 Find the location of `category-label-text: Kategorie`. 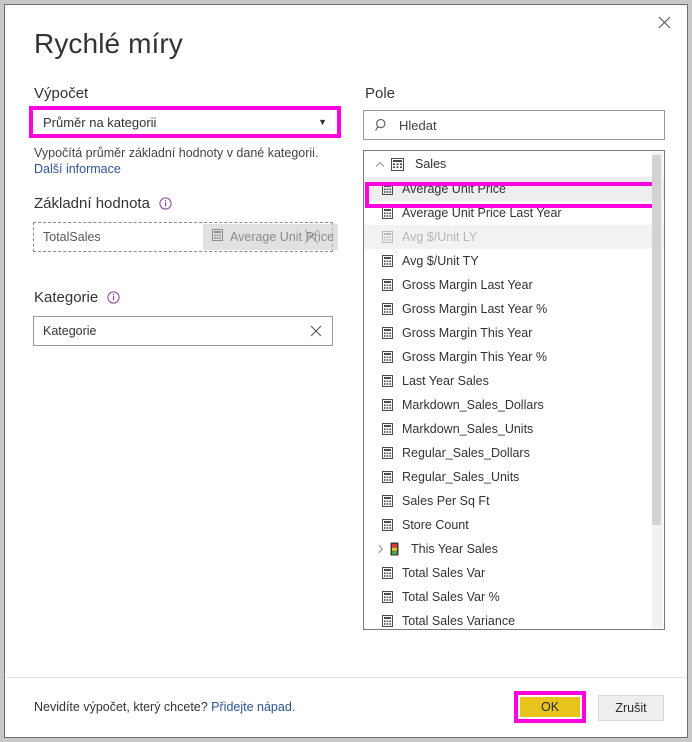

category-label-text: Kategorie is located at coordinates (66, 297).